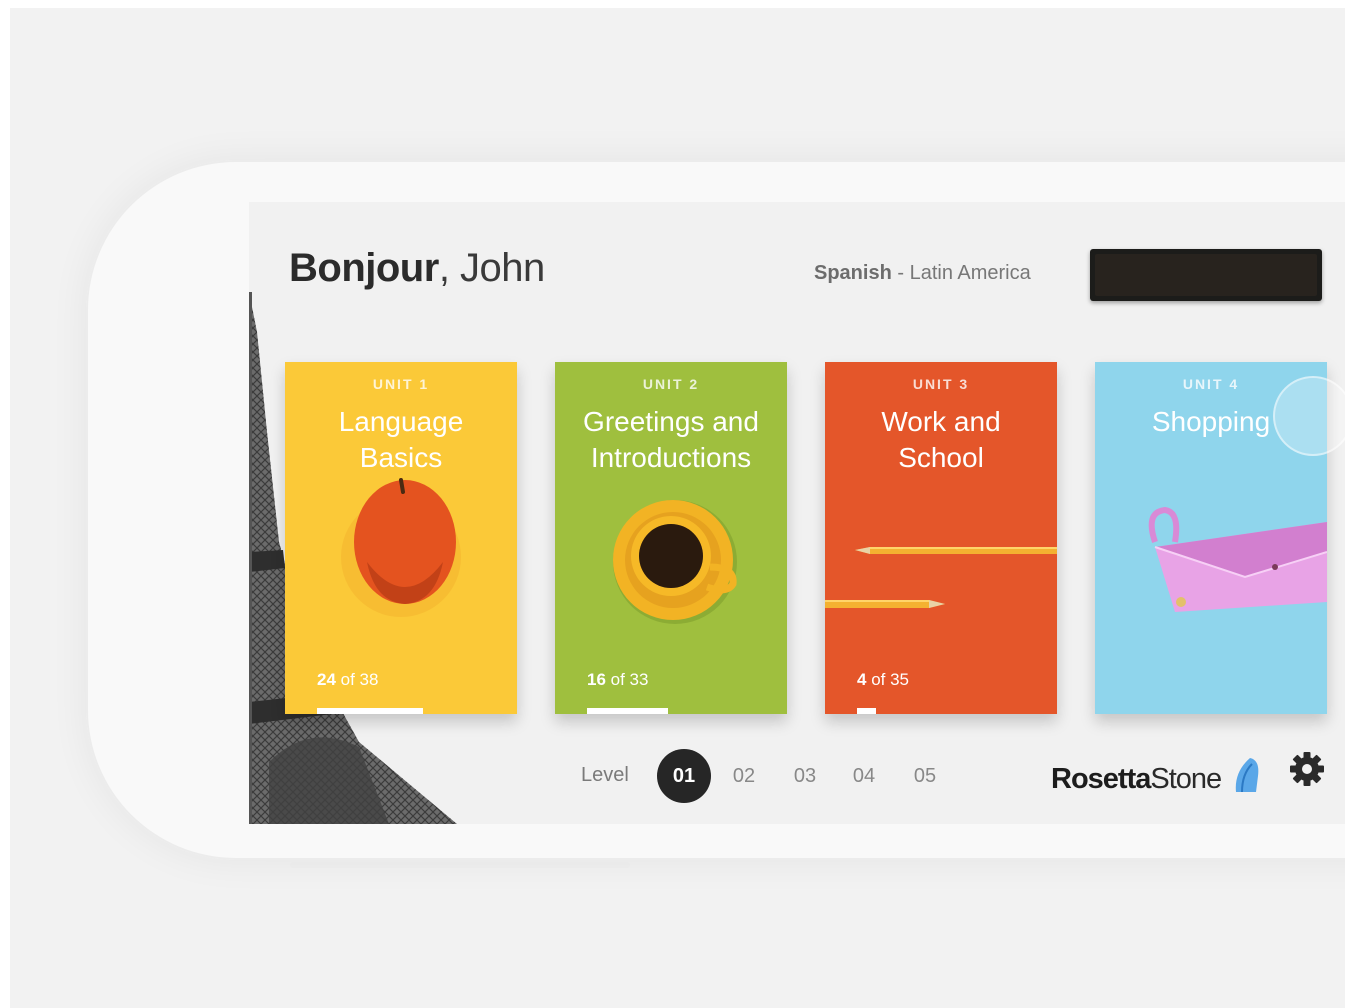 The height and width of the screenshot is (1008, 1345). What do you see at coordinates (491, 268) in the screenshot?
I see `user-name: , John` at bounding box center [491, 268].